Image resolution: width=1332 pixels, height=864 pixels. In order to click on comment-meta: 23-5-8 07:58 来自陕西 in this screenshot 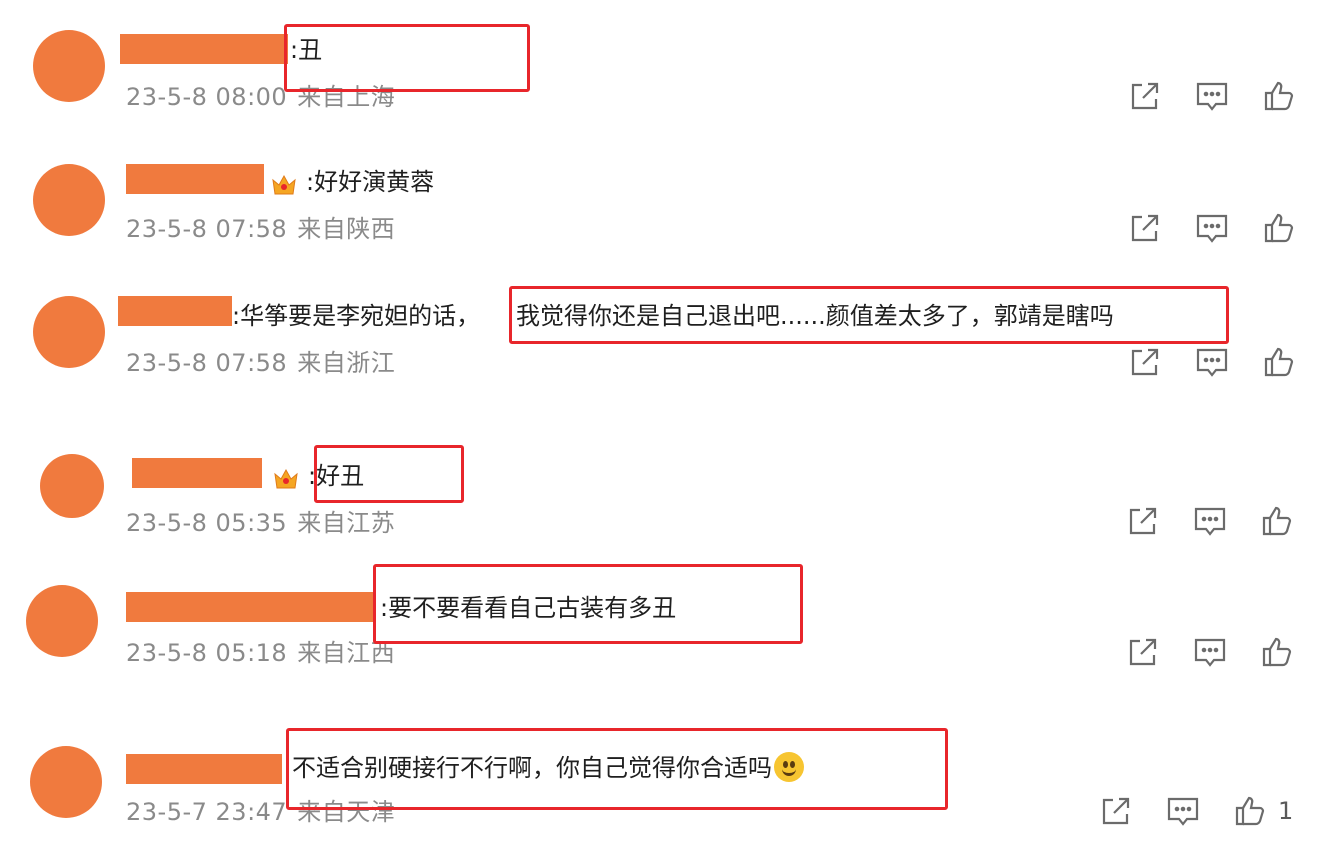, I will do `click(260, 229)`.